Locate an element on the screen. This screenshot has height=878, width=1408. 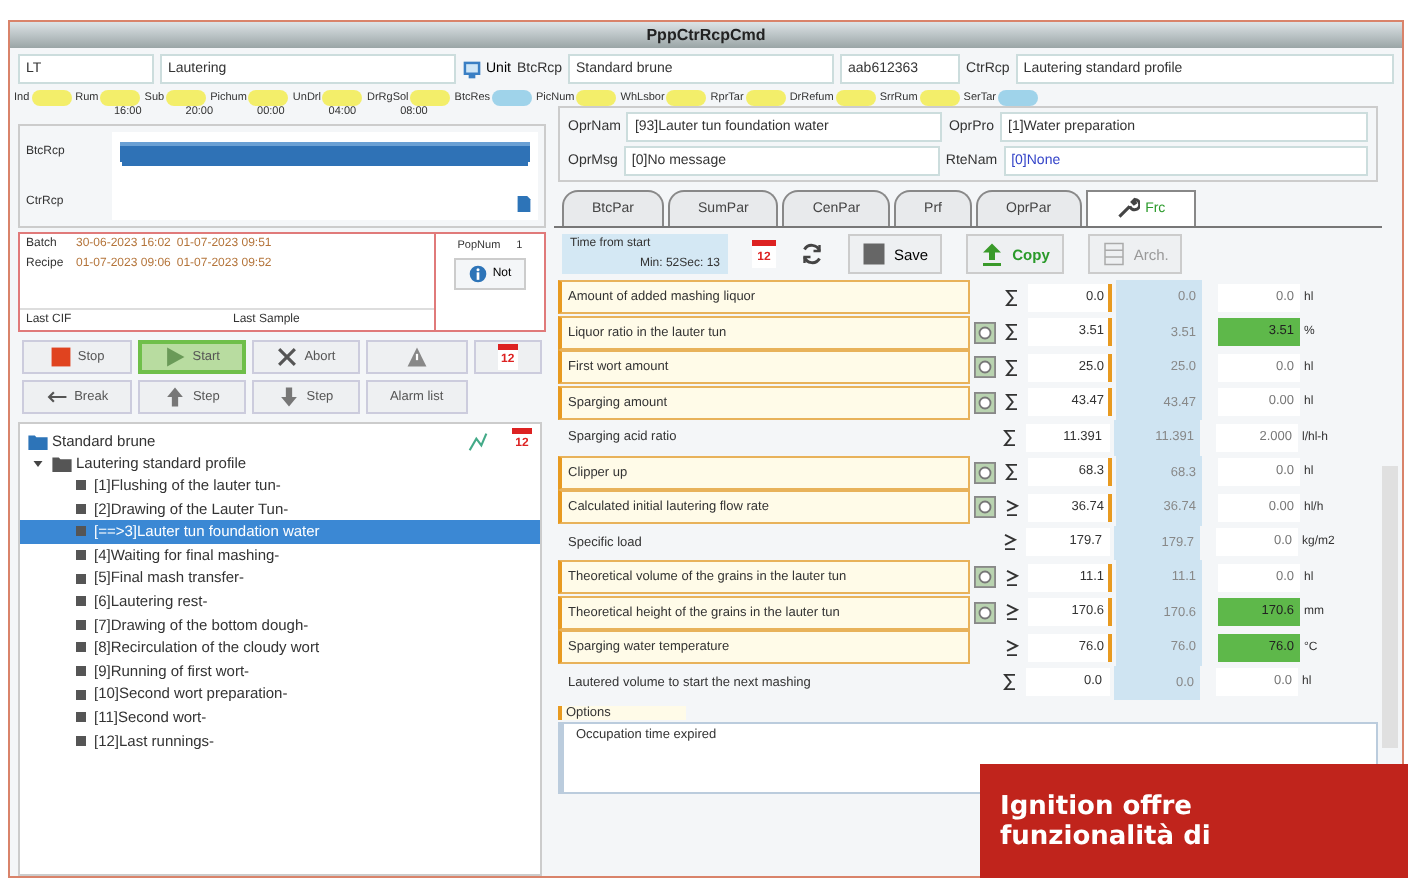
expand-arrow-icon is located at coordinates (38, 464).